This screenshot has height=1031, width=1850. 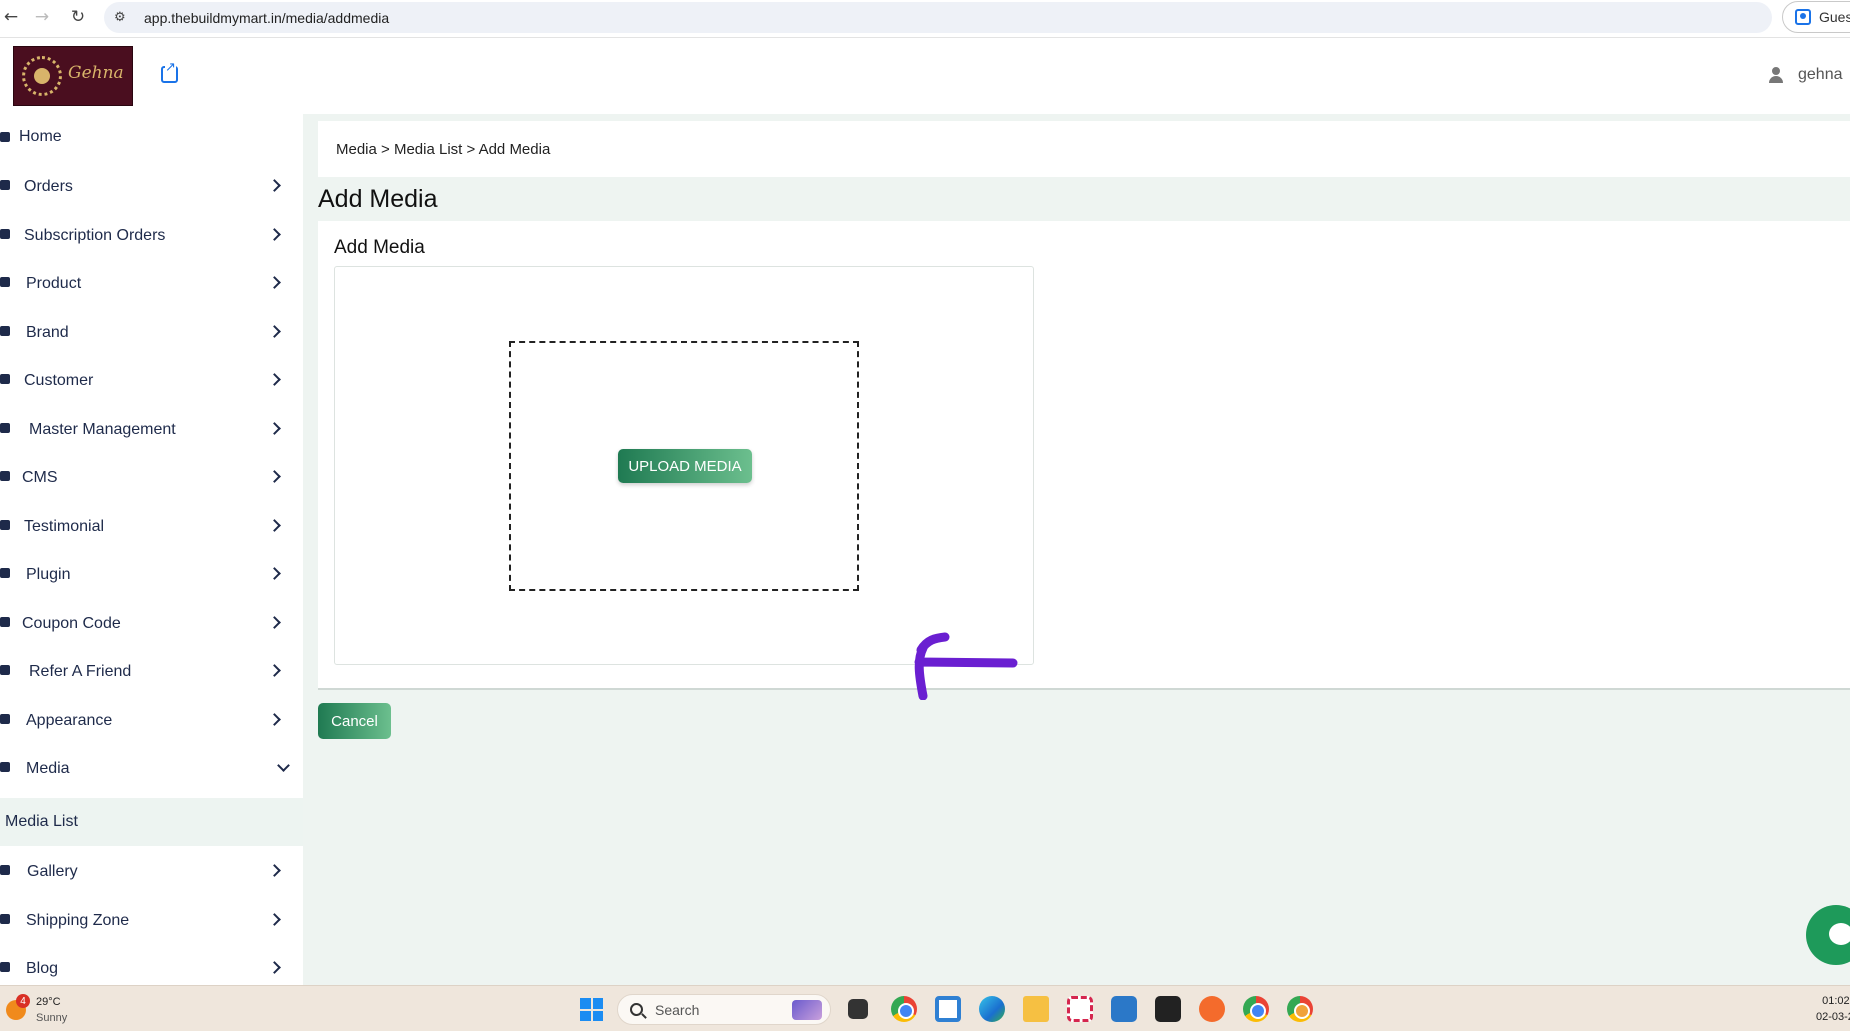 I want to click on task-view-icon, so click(x=858, y=1009).